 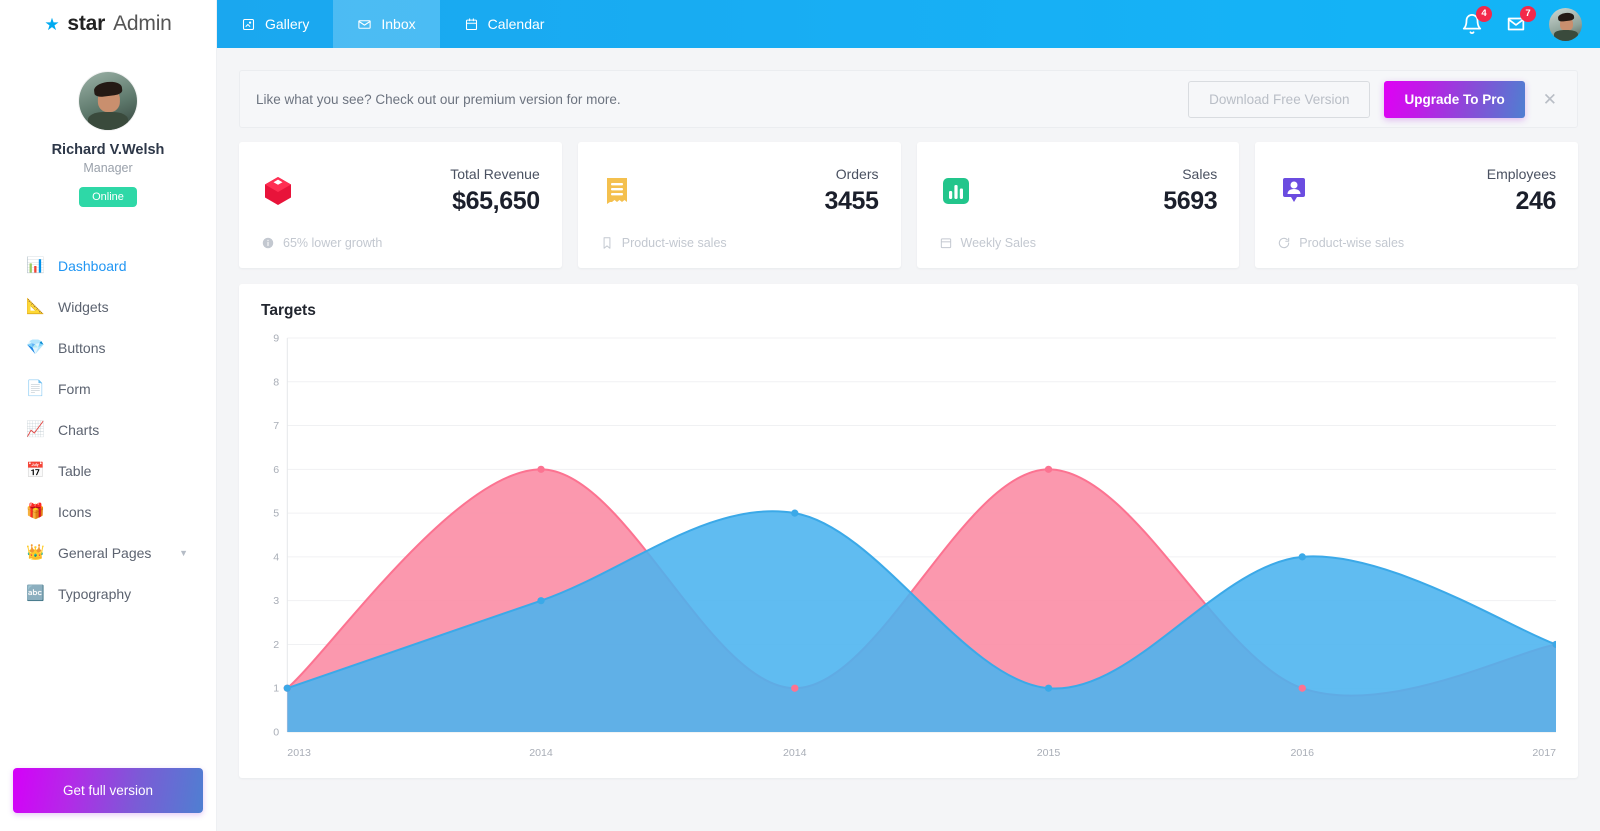 What do you see at coordinates (108, 24) in the screenshot?
I see `brand-logo: ★ star Admin` at bounding box center [108, 24].